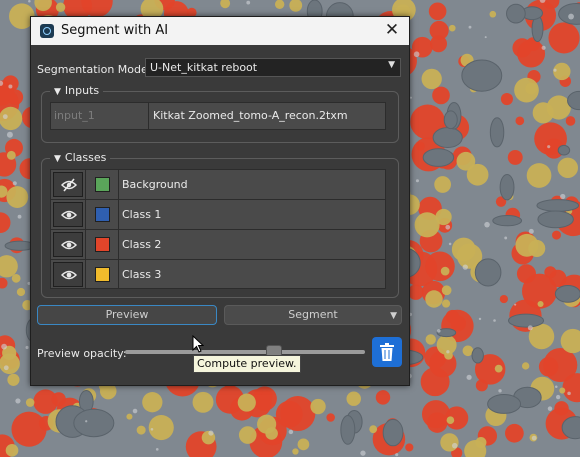 The height and width of the screenshot is (457, 580). I want to click on inputs-group-header: ▼ Inputs, so click(77, 90).